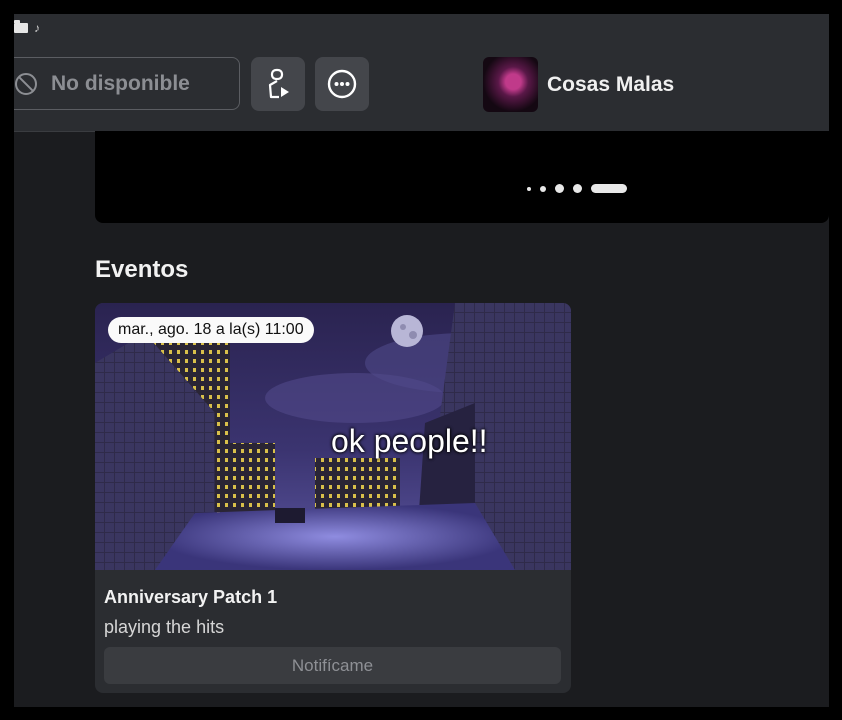 The image size is (842, 720). I want to click on more-dots-icon, so click(342, 84).